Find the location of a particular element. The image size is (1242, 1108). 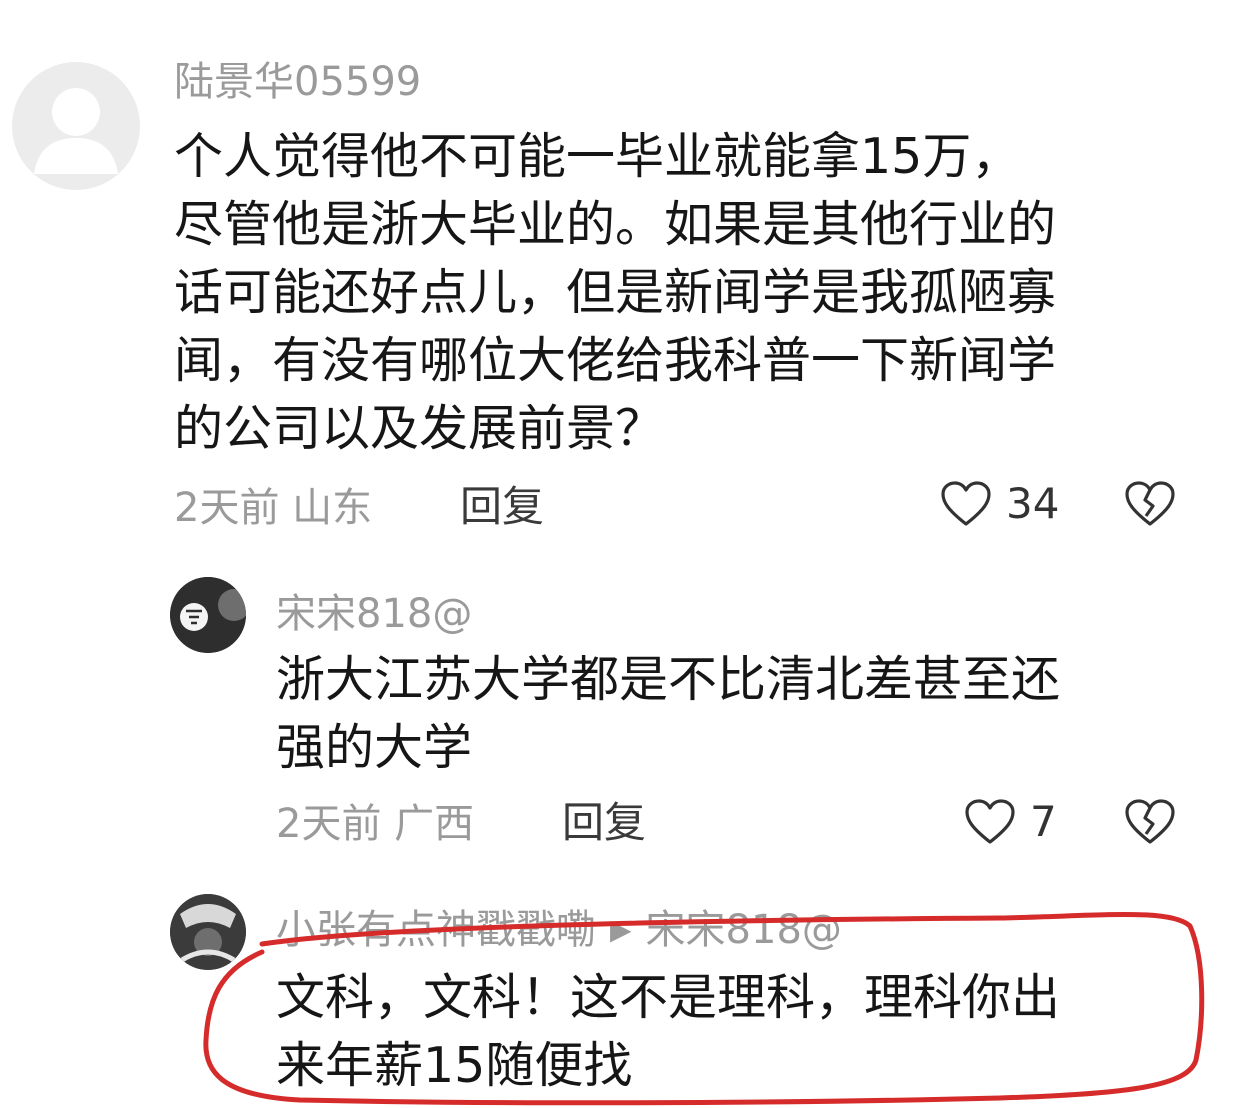

comment-line: 尽管他是浙大毕业的。如果是其他行业的 is located at coordinates (615, 224).